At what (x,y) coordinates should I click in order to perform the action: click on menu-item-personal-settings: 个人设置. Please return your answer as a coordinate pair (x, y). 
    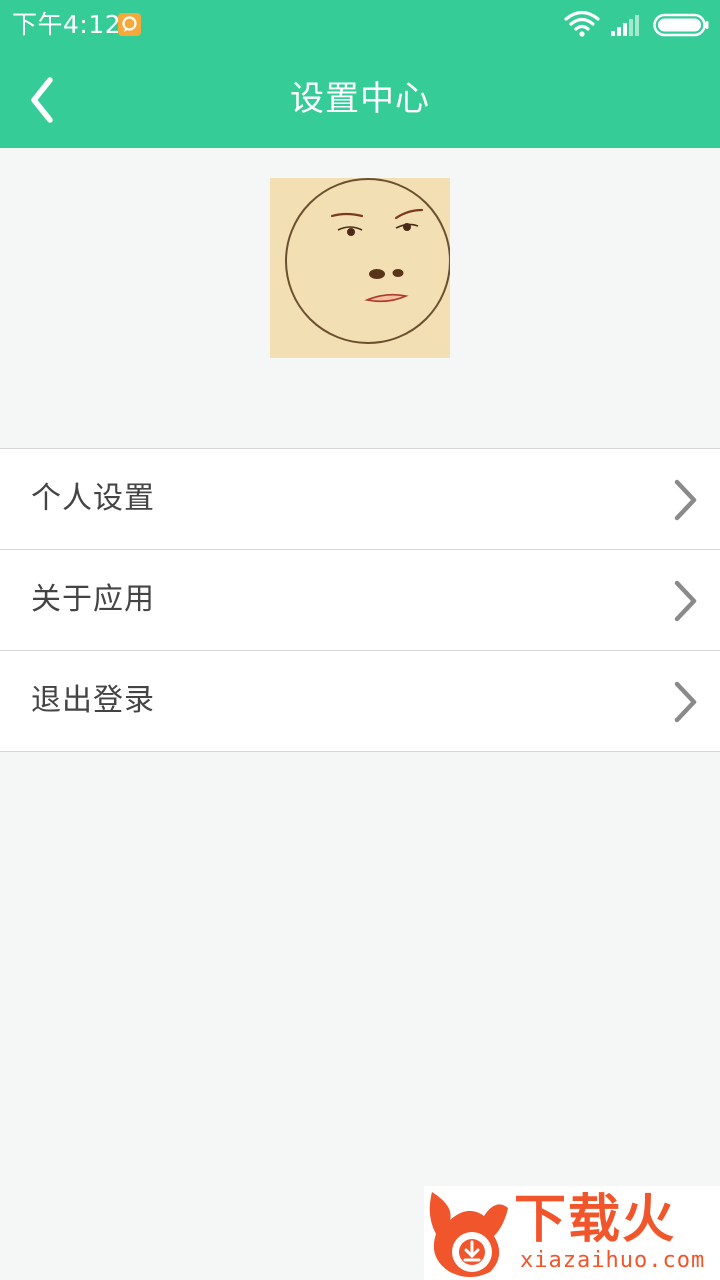
    Looking at the image, I should click on (360, 499).